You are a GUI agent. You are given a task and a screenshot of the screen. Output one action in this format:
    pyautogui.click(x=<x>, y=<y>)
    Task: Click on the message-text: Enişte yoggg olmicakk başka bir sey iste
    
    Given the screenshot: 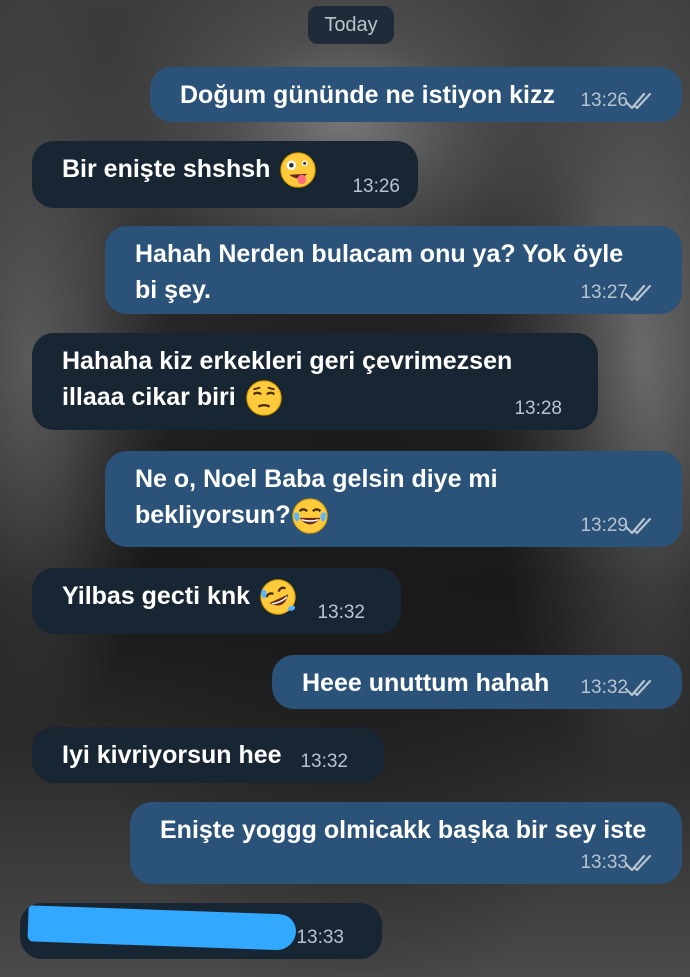 What is the action you would take?
    pyautogui.click(x=403, y=830)
    